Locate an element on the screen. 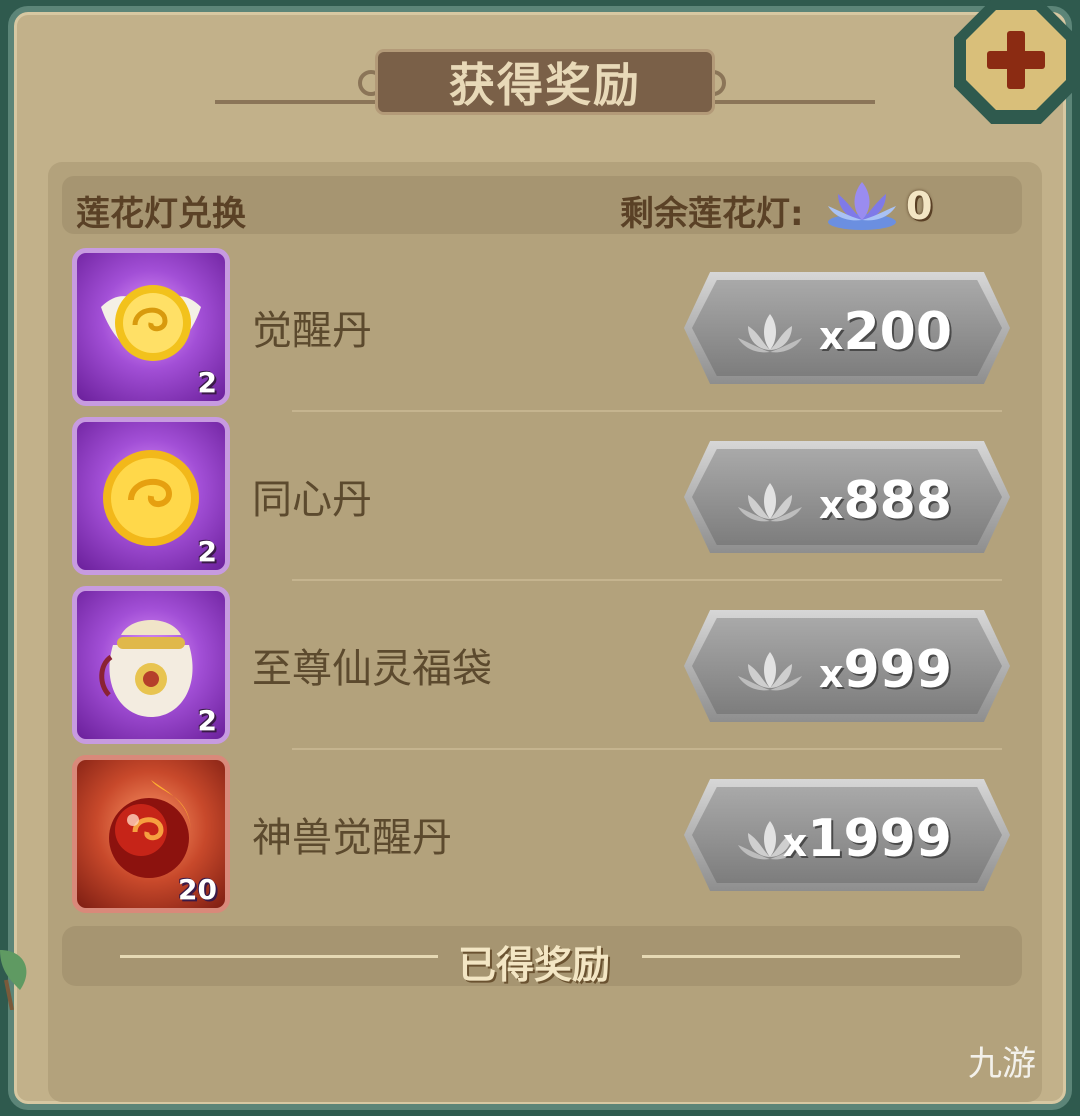 Image resolution: width=1080 pixels, height=1116 pixels. reward-row: 2 至尊仙灵福袋 x999 is located at coordinates (542, 666).